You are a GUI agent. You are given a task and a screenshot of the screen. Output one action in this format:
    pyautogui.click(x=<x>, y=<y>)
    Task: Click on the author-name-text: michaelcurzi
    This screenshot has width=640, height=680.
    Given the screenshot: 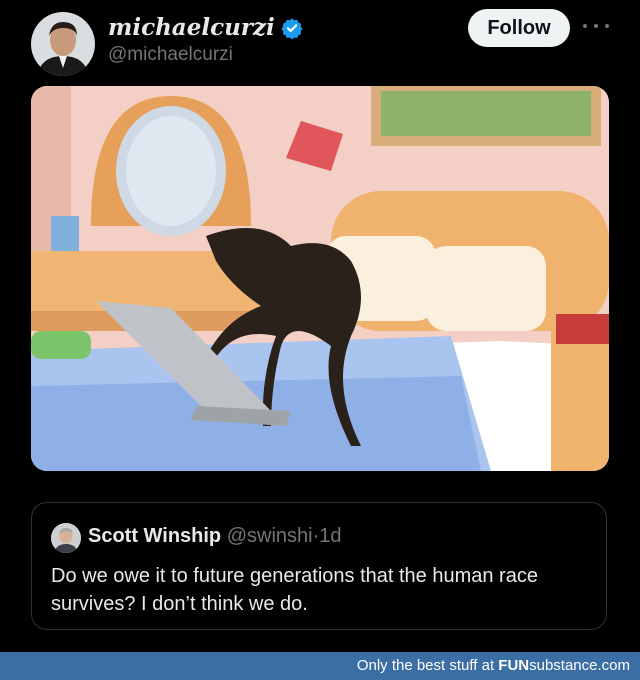 What is the action you would take?
    pyautogui.click(x=191, y=27)
    